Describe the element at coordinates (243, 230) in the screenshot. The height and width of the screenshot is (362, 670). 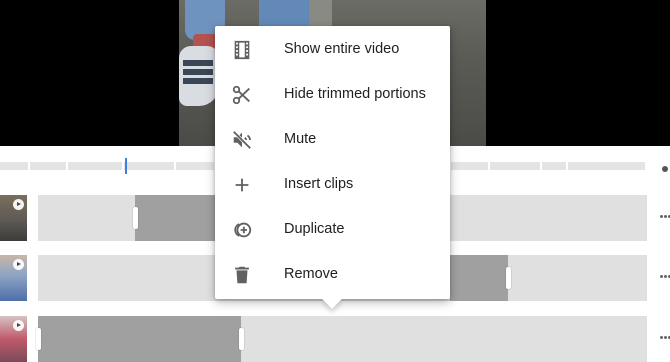
I see `duplicate-icon` at that location.